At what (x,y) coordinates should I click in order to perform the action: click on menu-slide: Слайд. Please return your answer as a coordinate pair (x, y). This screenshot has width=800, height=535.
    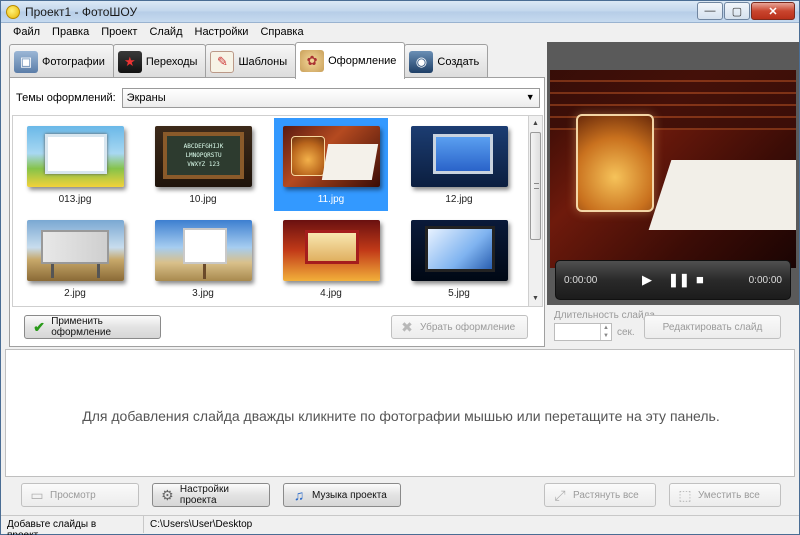
    Looking at the image, I should click on (165, 32).